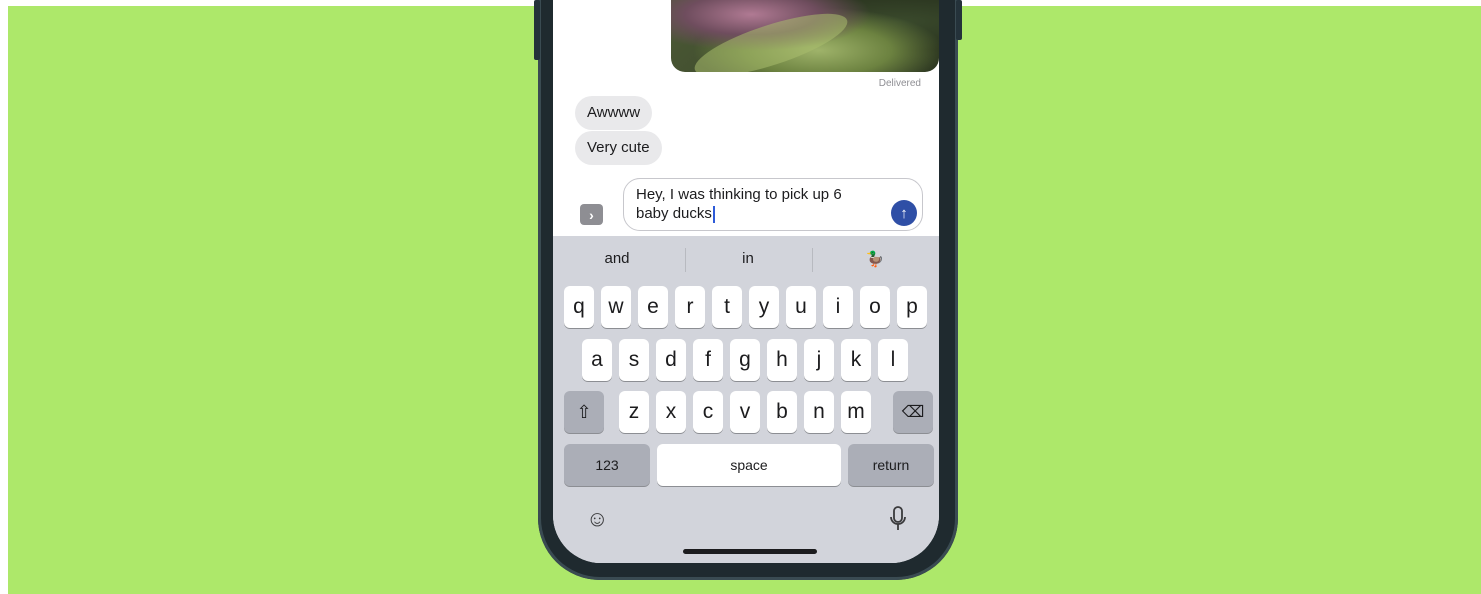  What do you see at coordinates (875, 307) in the screenshot?
I see `key-o: o` at bounding box center [875, 307].